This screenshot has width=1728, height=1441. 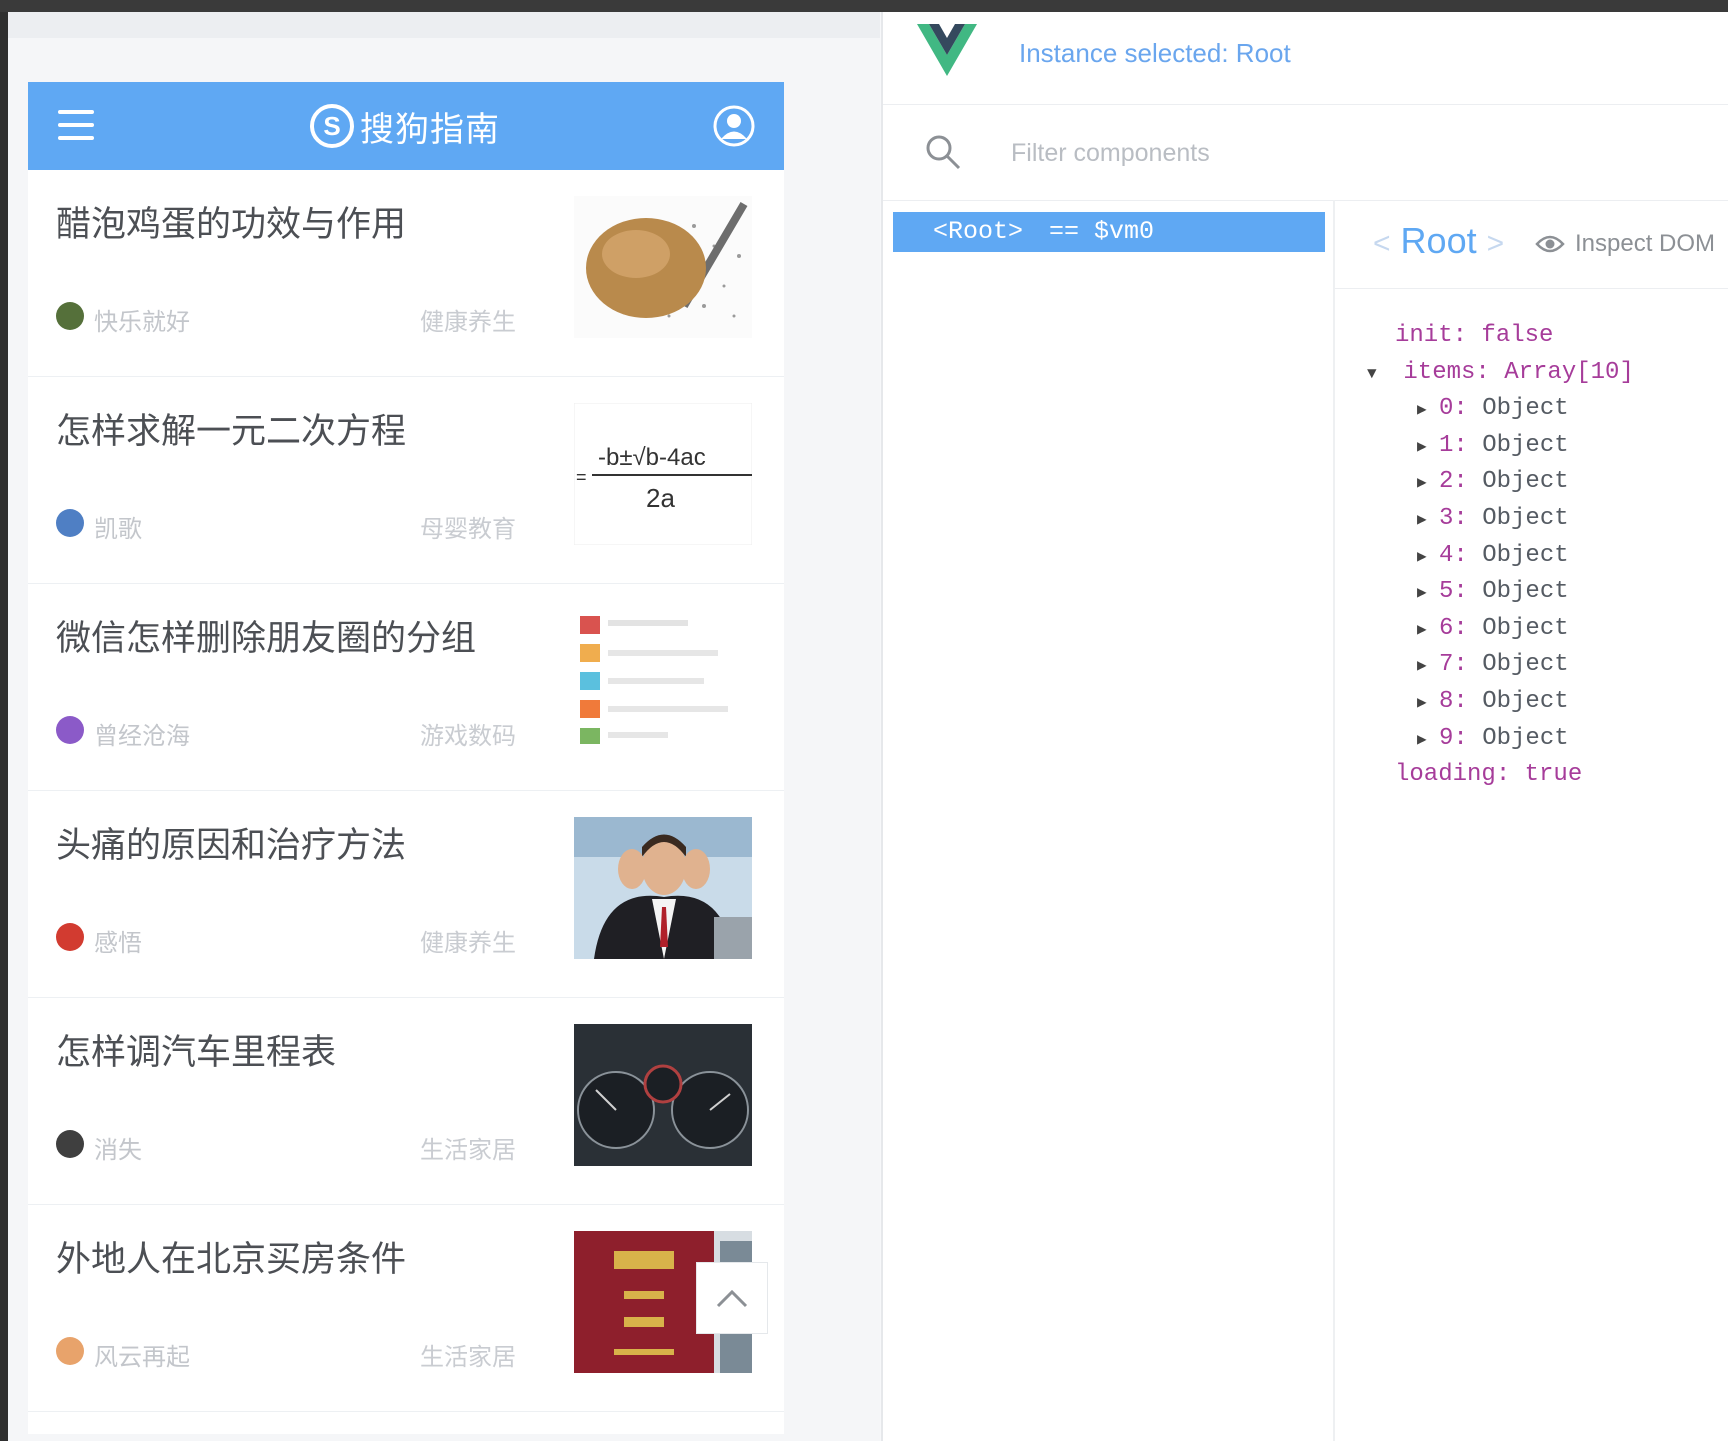 What do you see at coordinates (286, 938) in the screenshot?
I see `article-meta: 感悟 健康养生` at bounding box center [286, 938].